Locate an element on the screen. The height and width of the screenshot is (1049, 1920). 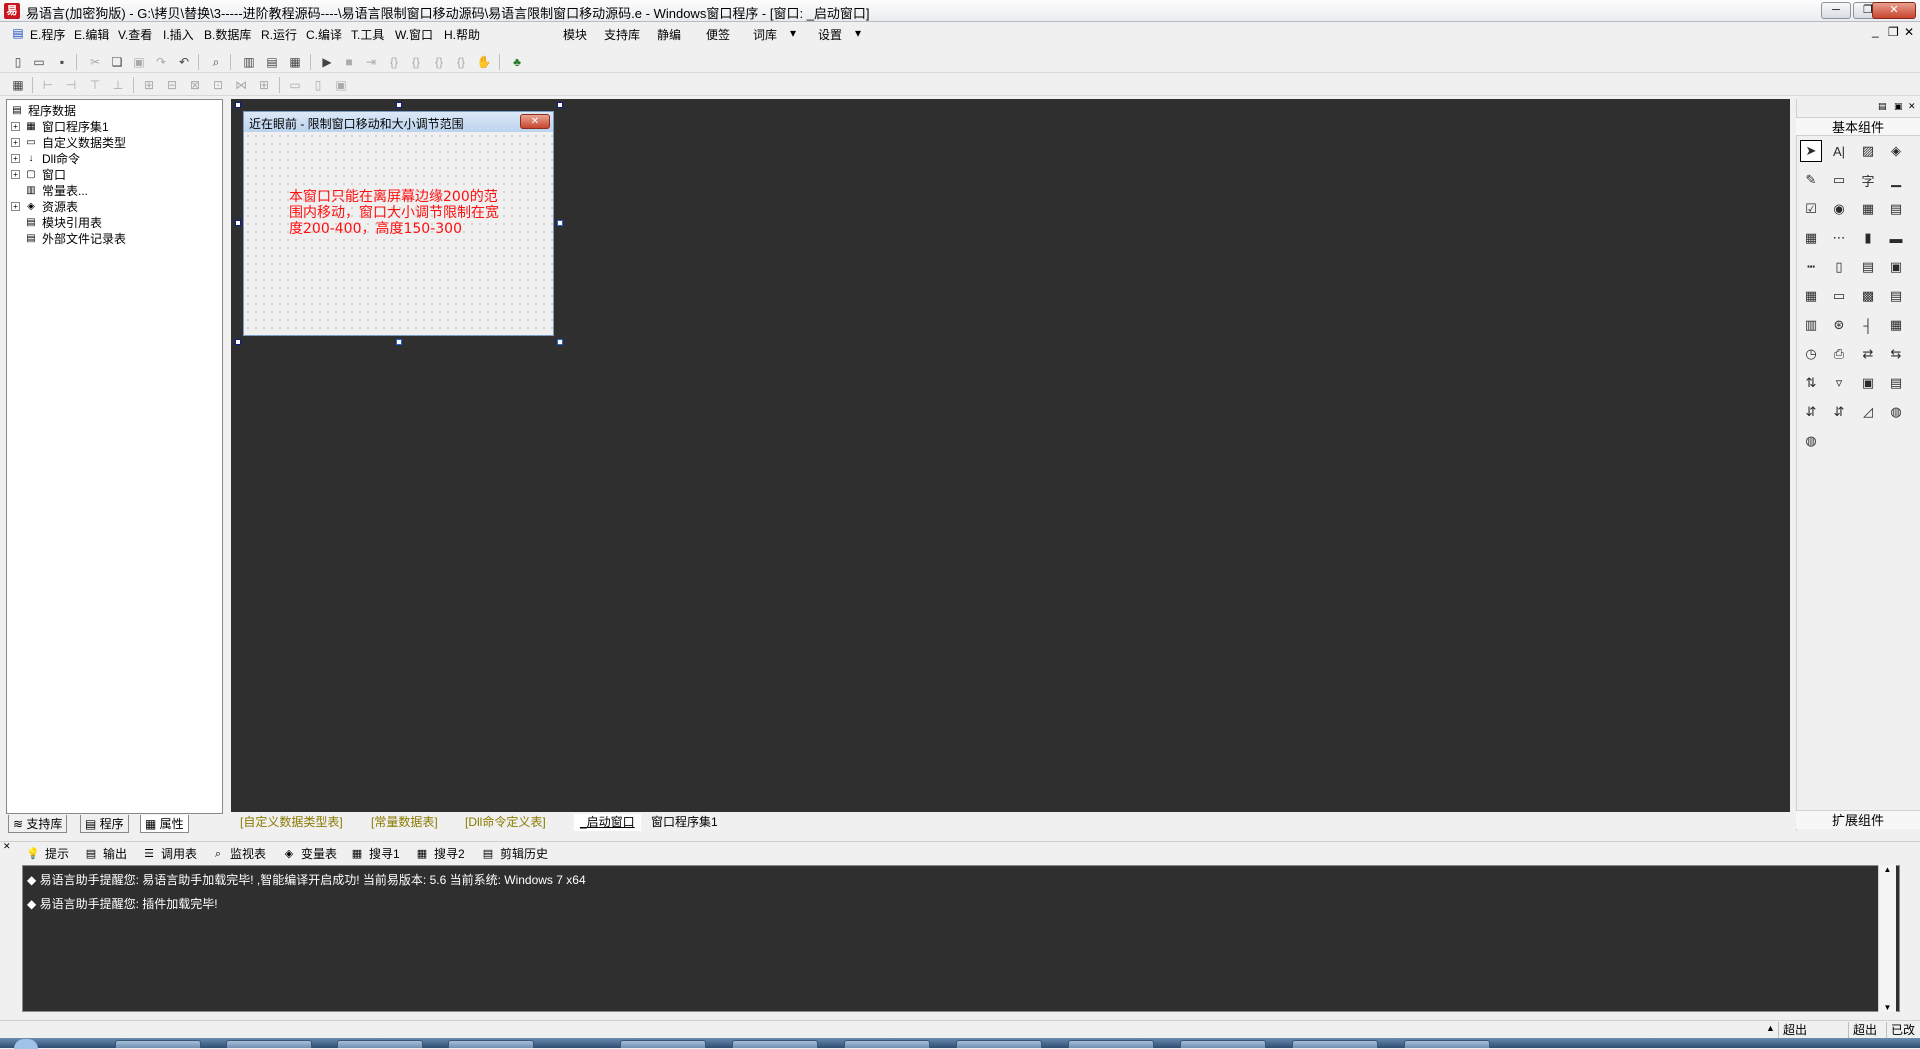
center-v-icon: ⊟ is located at coordinates (172, 85).